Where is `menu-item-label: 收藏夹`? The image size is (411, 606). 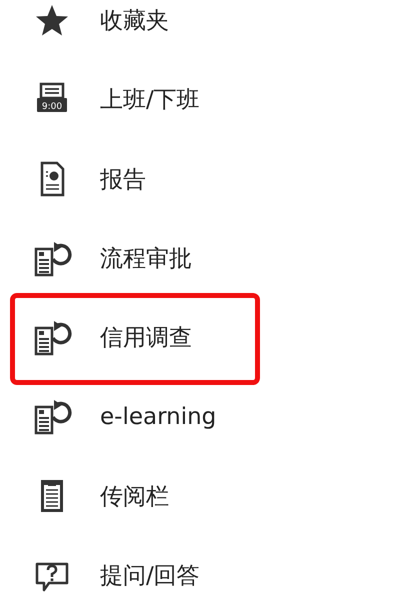
menu-item-label: 收藏夹 is located at coordinates (134, 20).